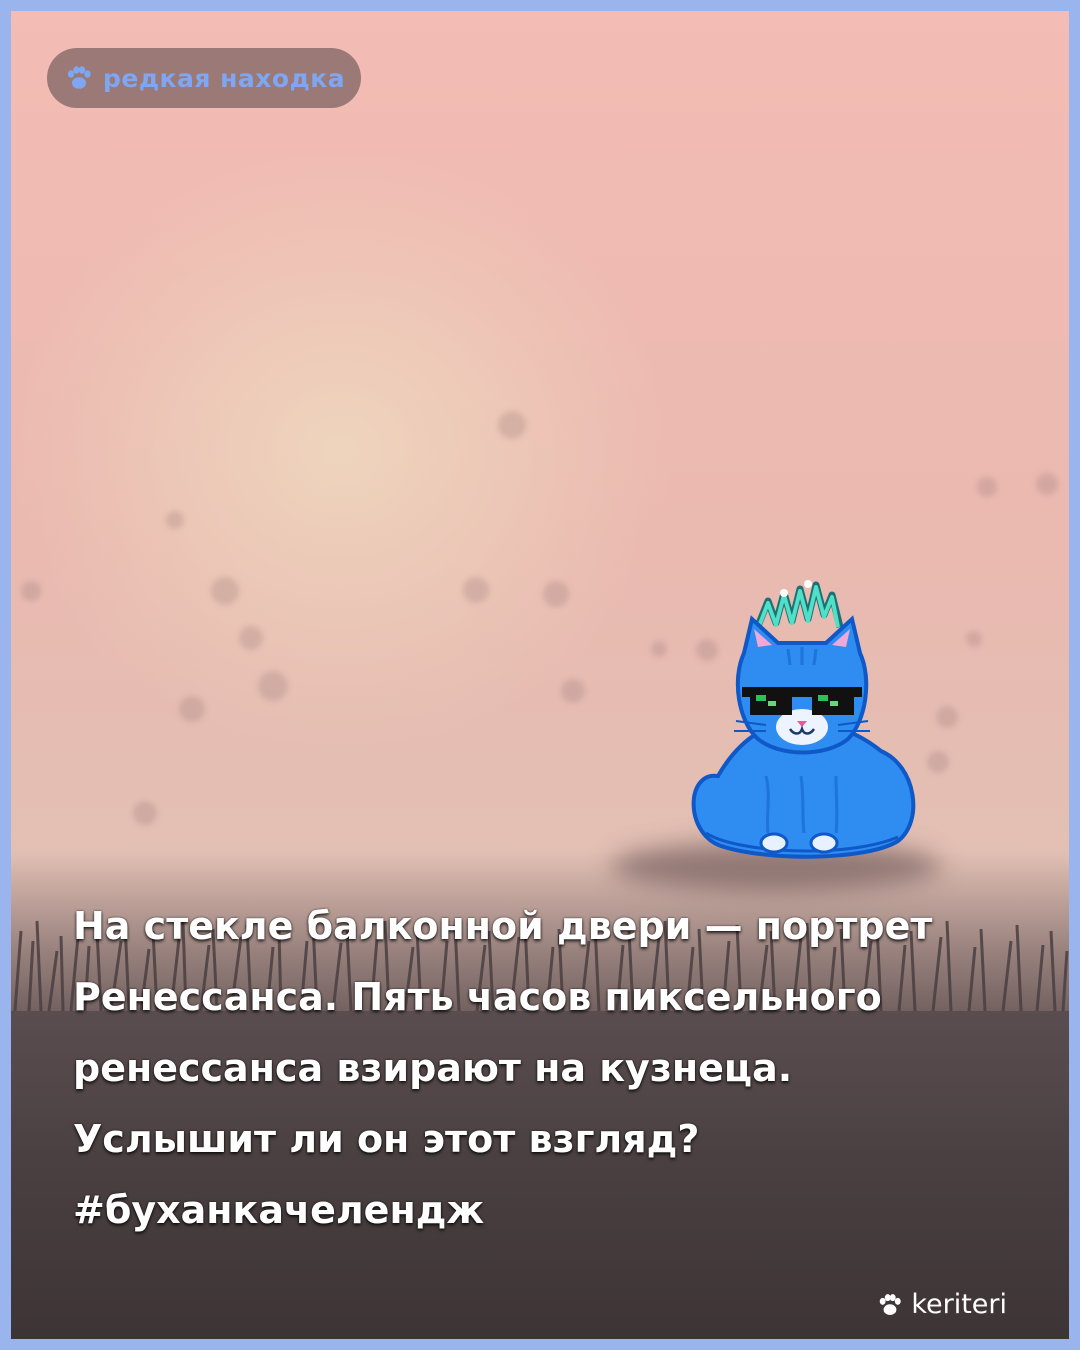  I want to click on brand-watermark: keriteri, so click(942, 1304).